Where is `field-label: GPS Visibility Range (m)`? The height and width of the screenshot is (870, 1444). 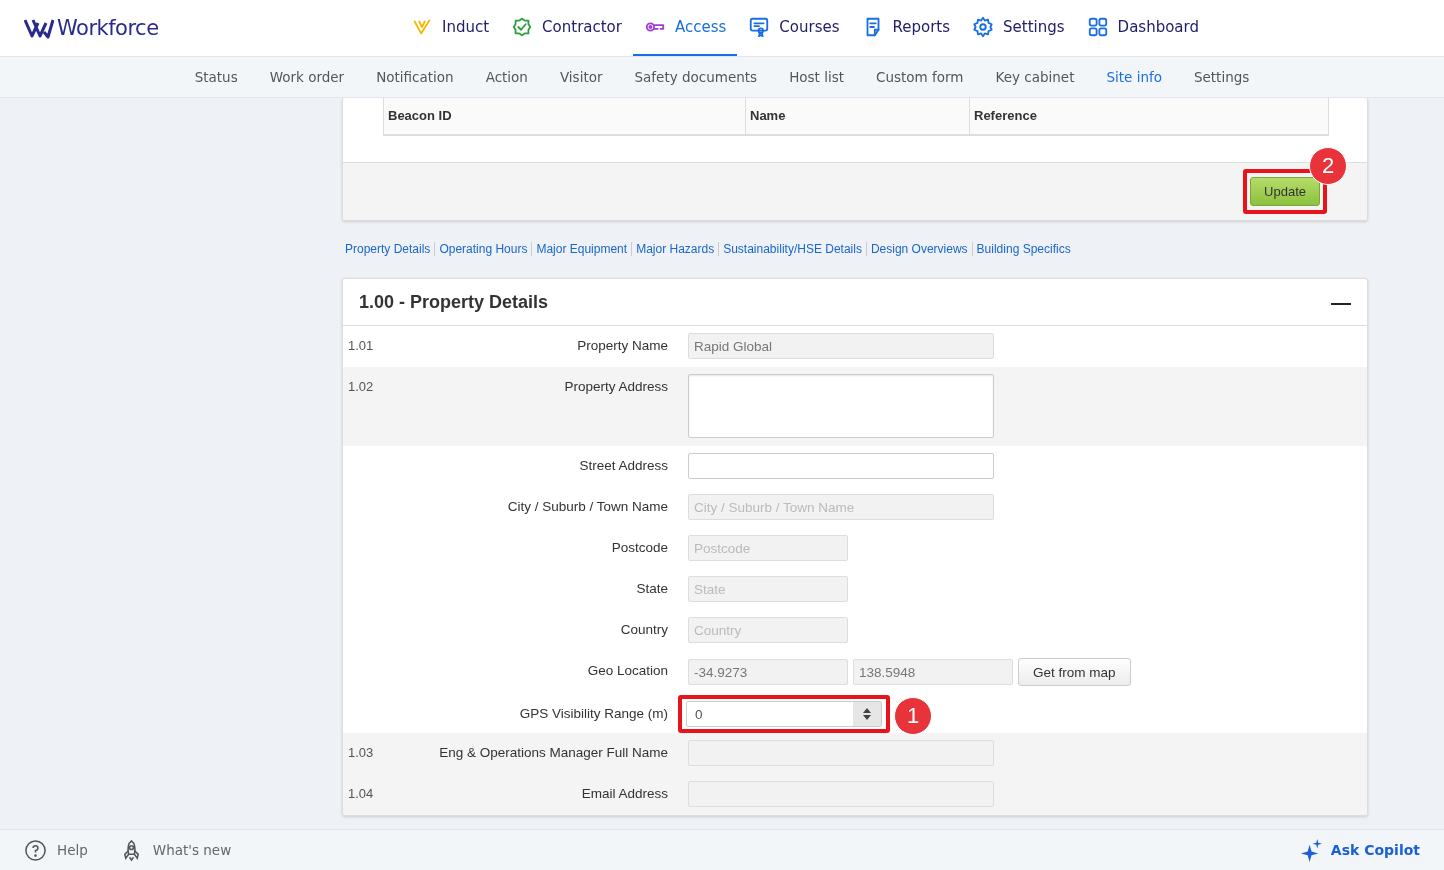
field-label: GPS Visibility Range (m) is located at coordinates (593, 713).